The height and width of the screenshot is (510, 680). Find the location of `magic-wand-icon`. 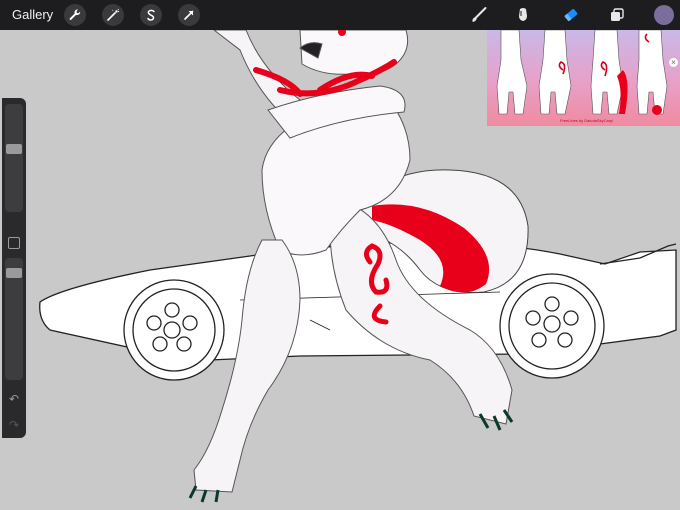

magic-wand-icon is located at coordinates (113, 15).